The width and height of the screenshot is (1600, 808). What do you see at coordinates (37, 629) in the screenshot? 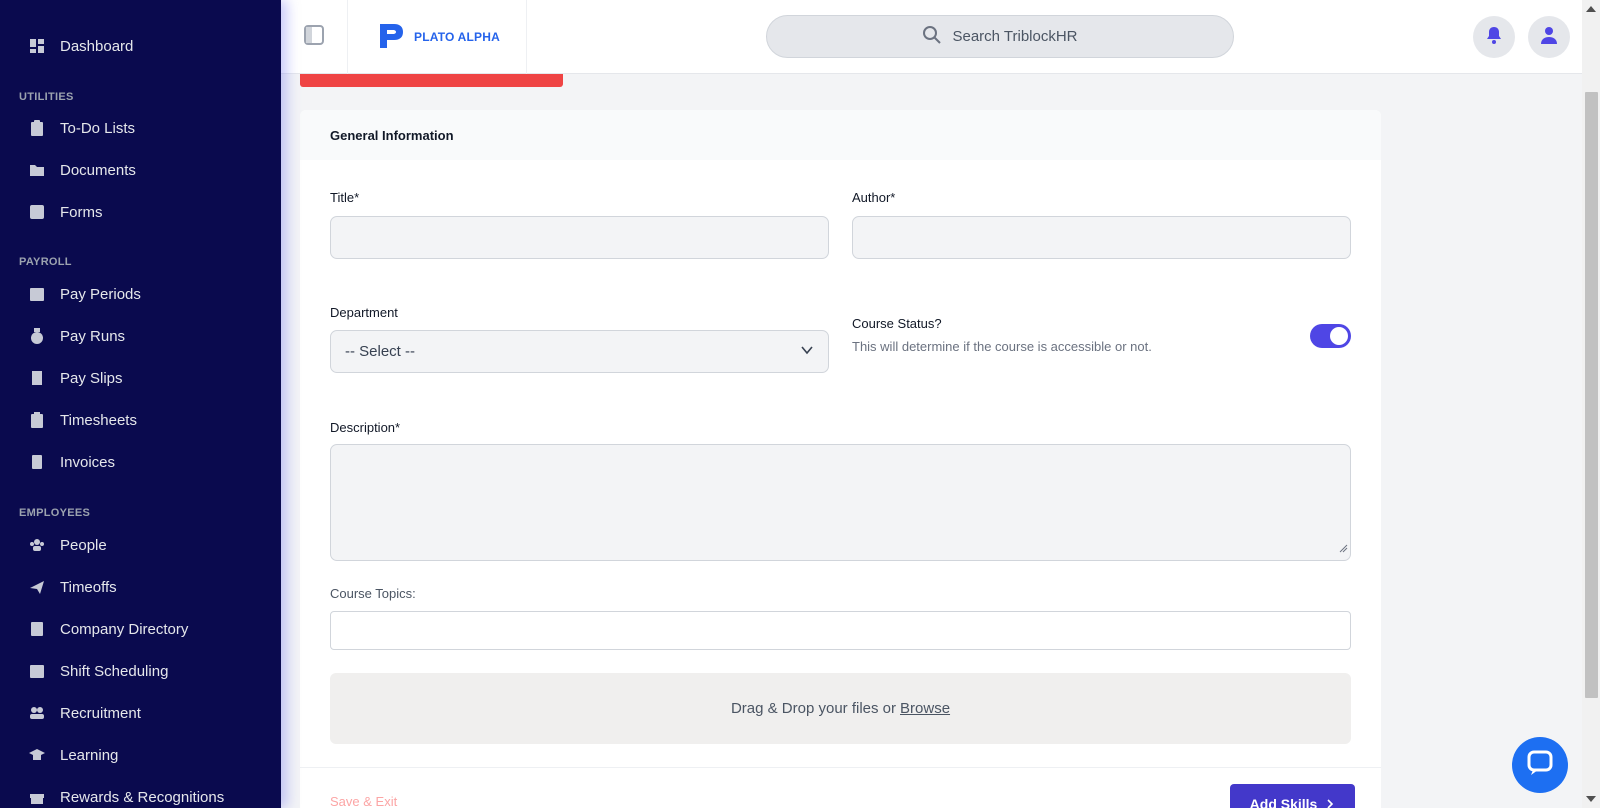
I see `contact-book-icon` at bounding box center [37, 629].